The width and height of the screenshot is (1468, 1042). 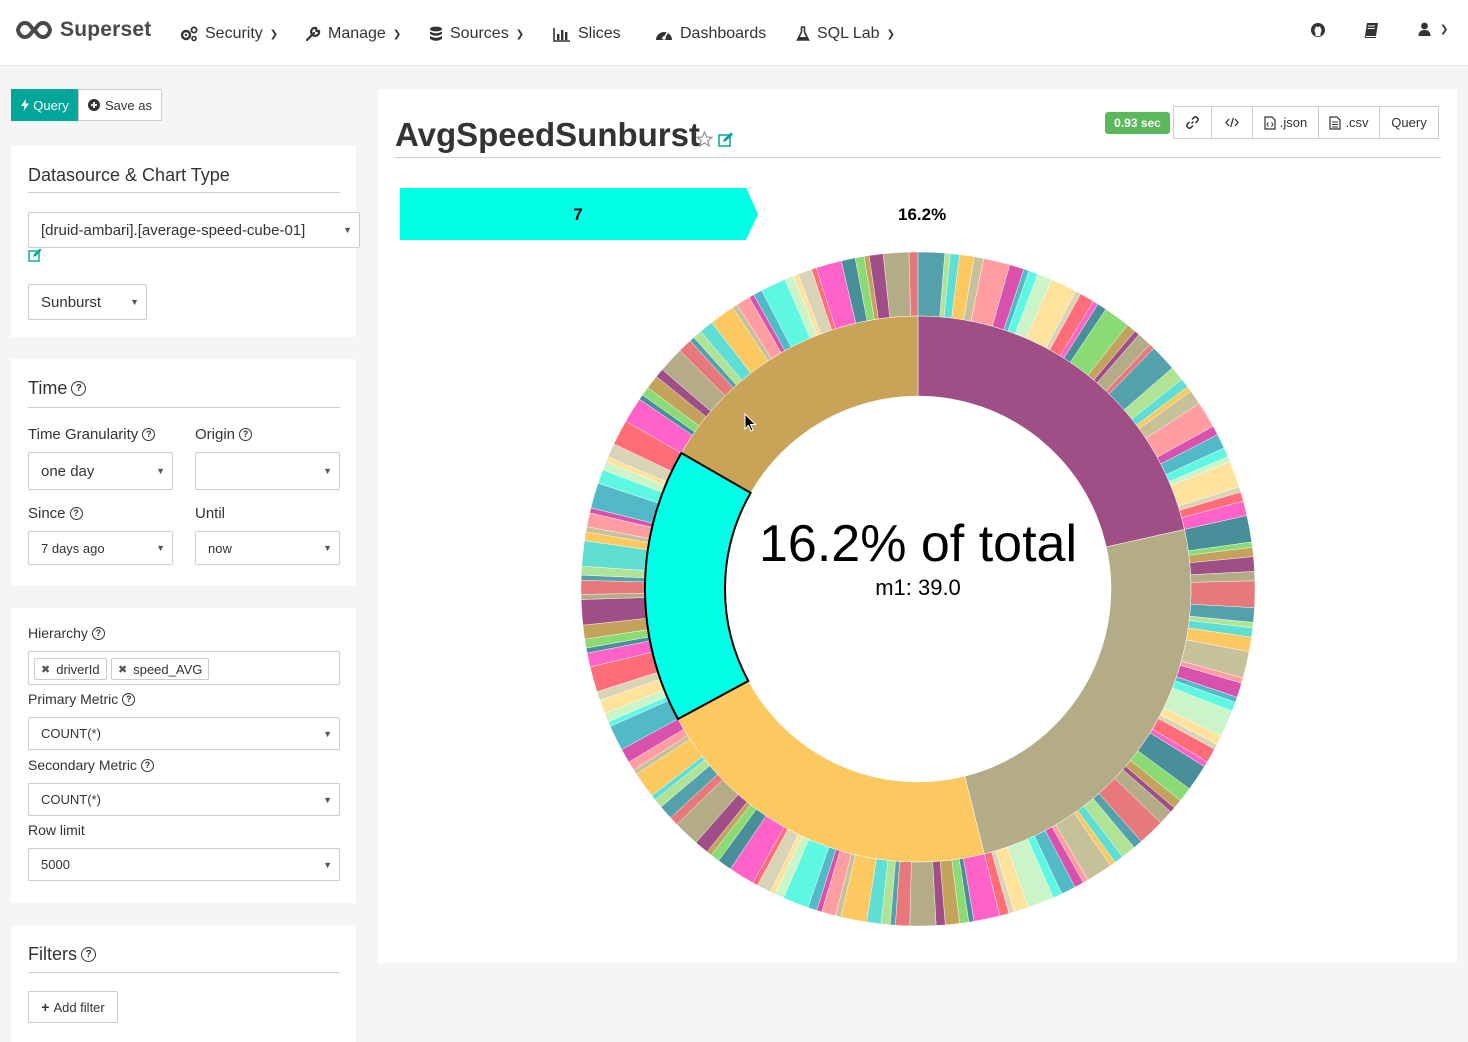 What do you see at coordinates (229, 34) in the screenshot?
I see `nav-security: Security ❯` at bounding box center [229, 34].